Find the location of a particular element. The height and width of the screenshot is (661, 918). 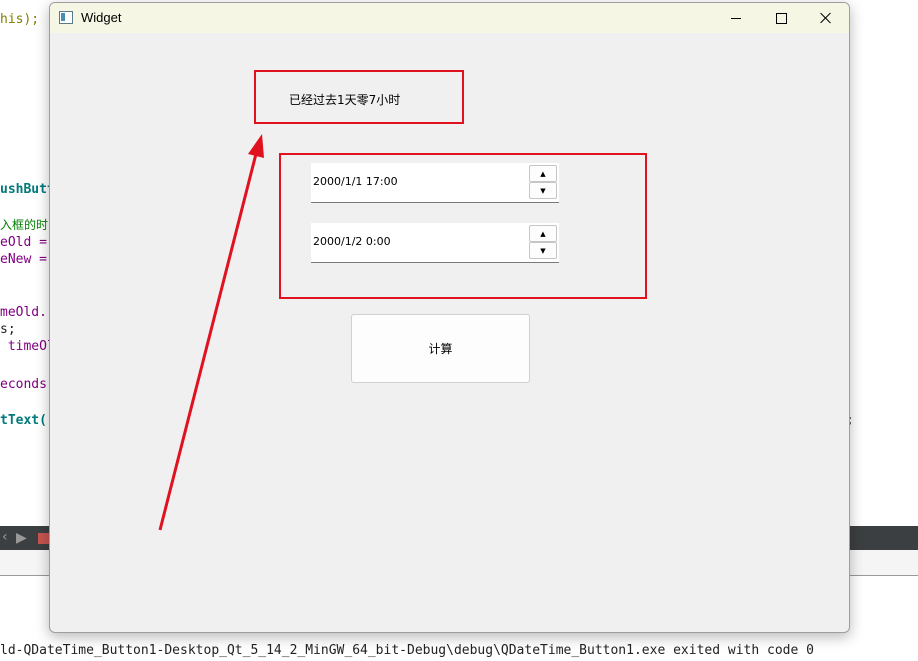

annotation-arrow is located at coordinates (211, 332).